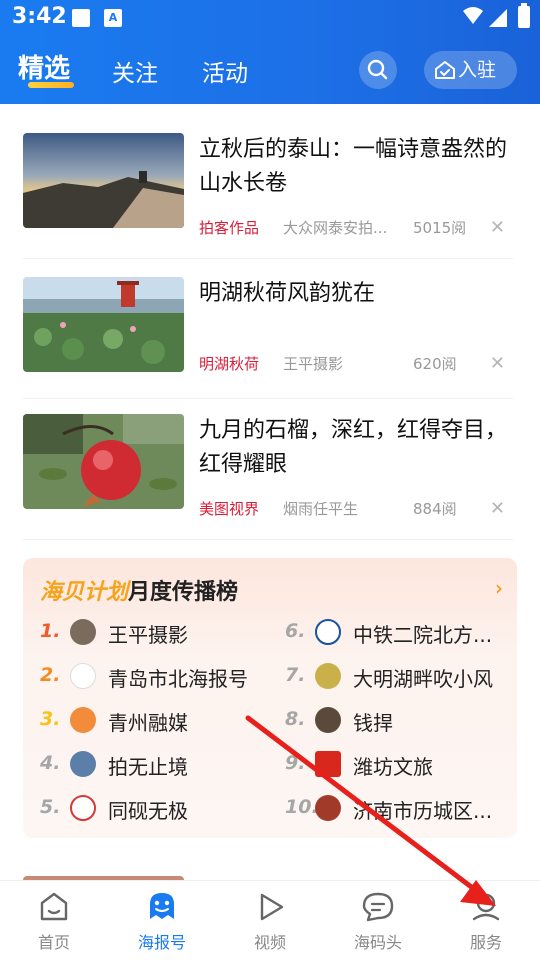 The height and width of the screenshot is (960, 540). I want to click on rank-number: 8., so click(295, 719).